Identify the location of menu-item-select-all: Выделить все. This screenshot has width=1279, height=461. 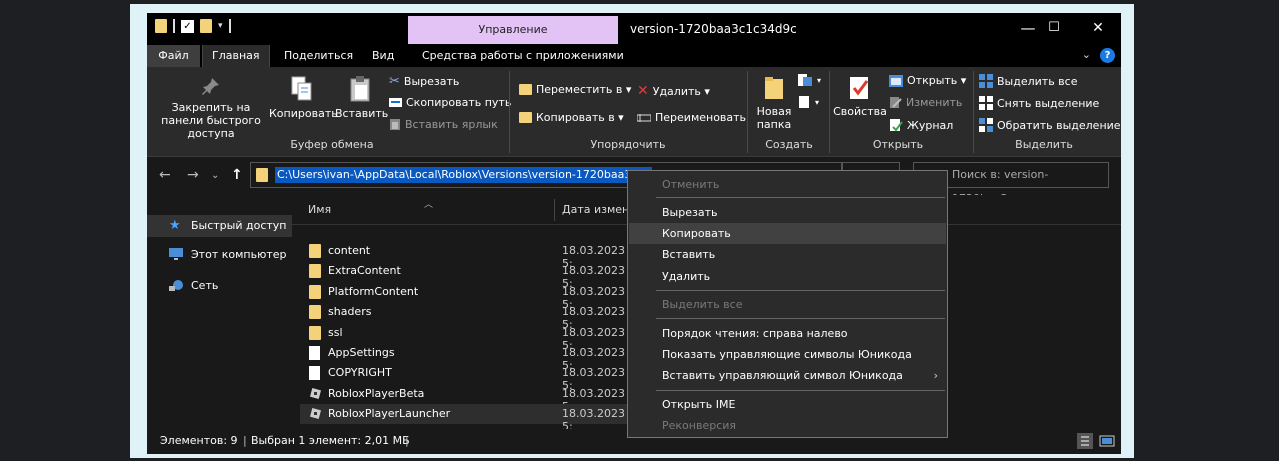
(787, 304).